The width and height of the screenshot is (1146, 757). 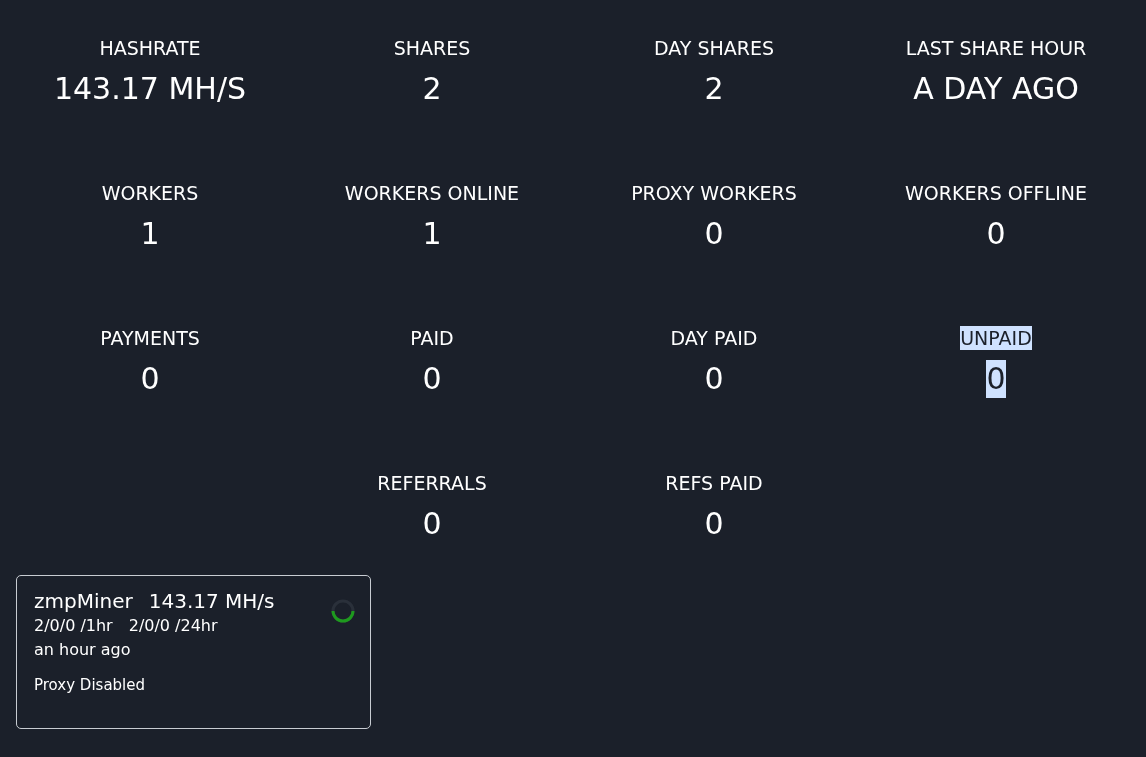 What do you see at coordinates (150, 338) in the screenshot?
I see `stat-label: PAYMENTS` at bounding box center [150, 338].